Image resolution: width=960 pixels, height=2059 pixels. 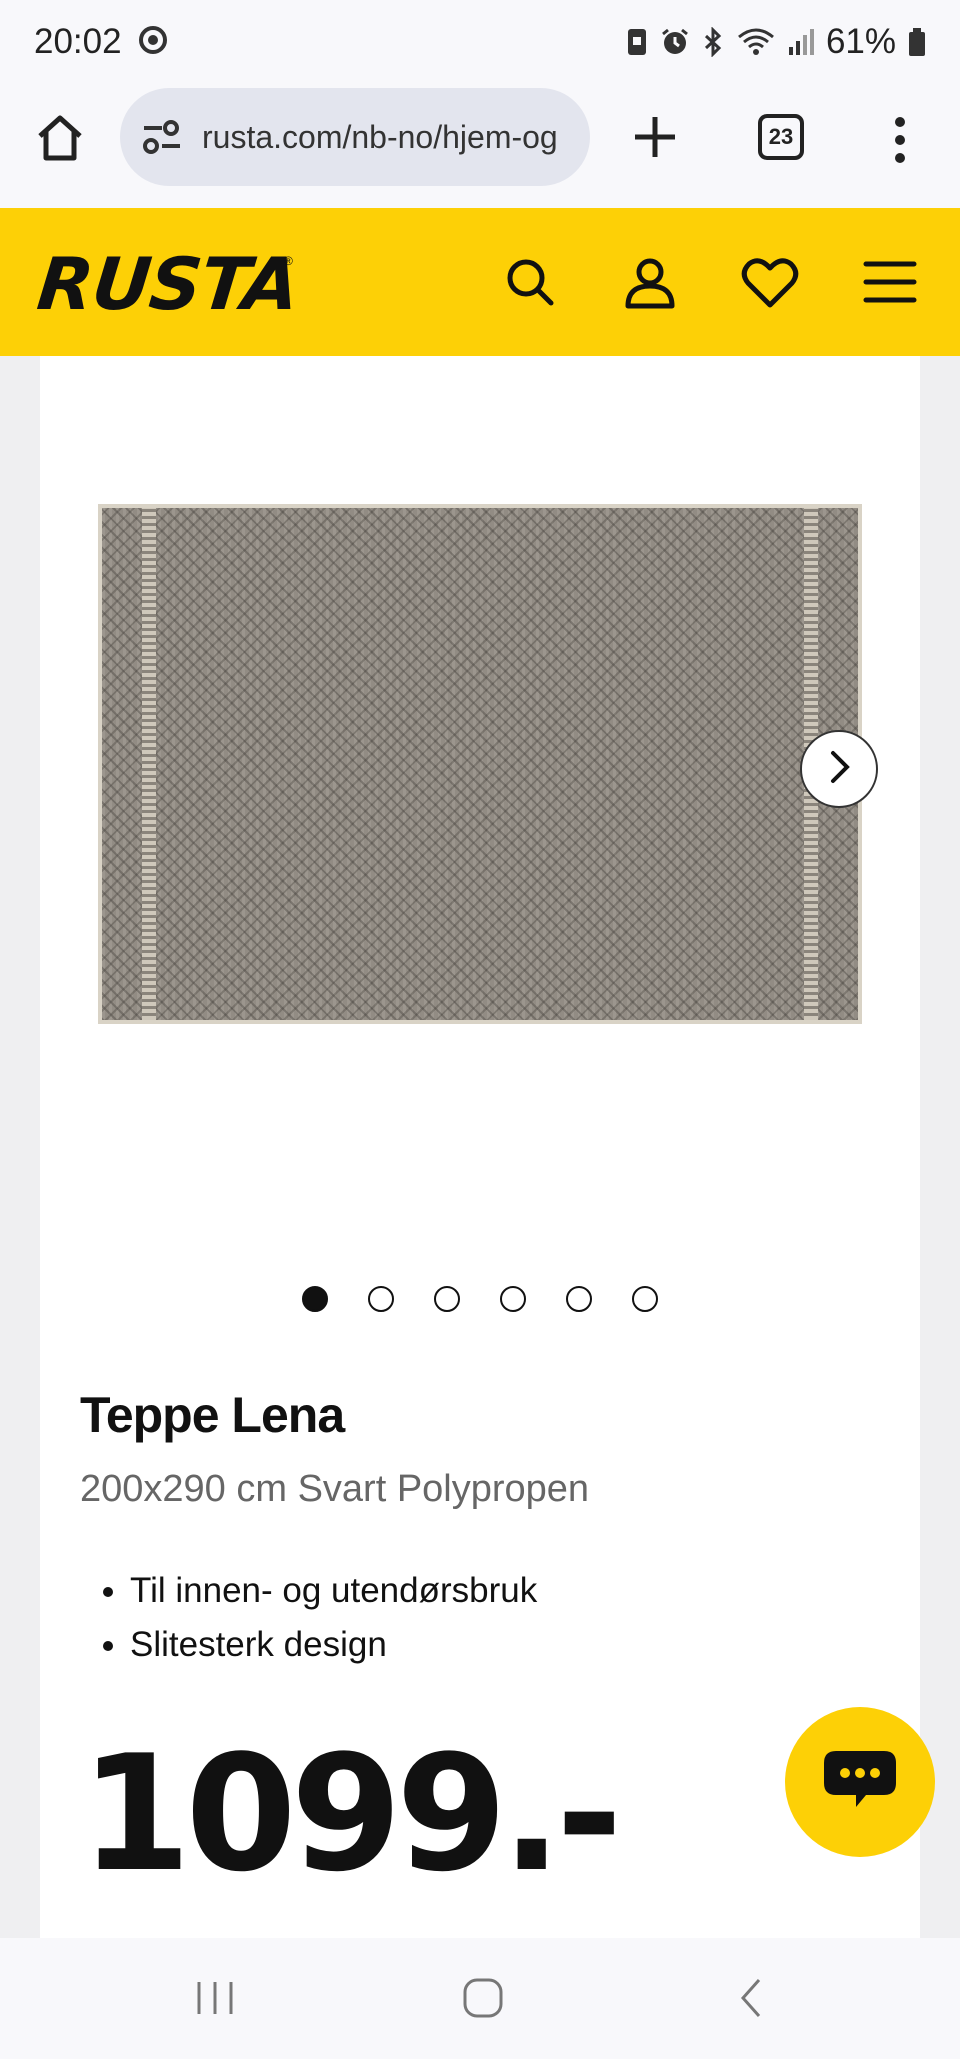 What do you see at coordinates (917, 42) in the screenshot?
I see `battery-icon` at bounding box center [917, 42].